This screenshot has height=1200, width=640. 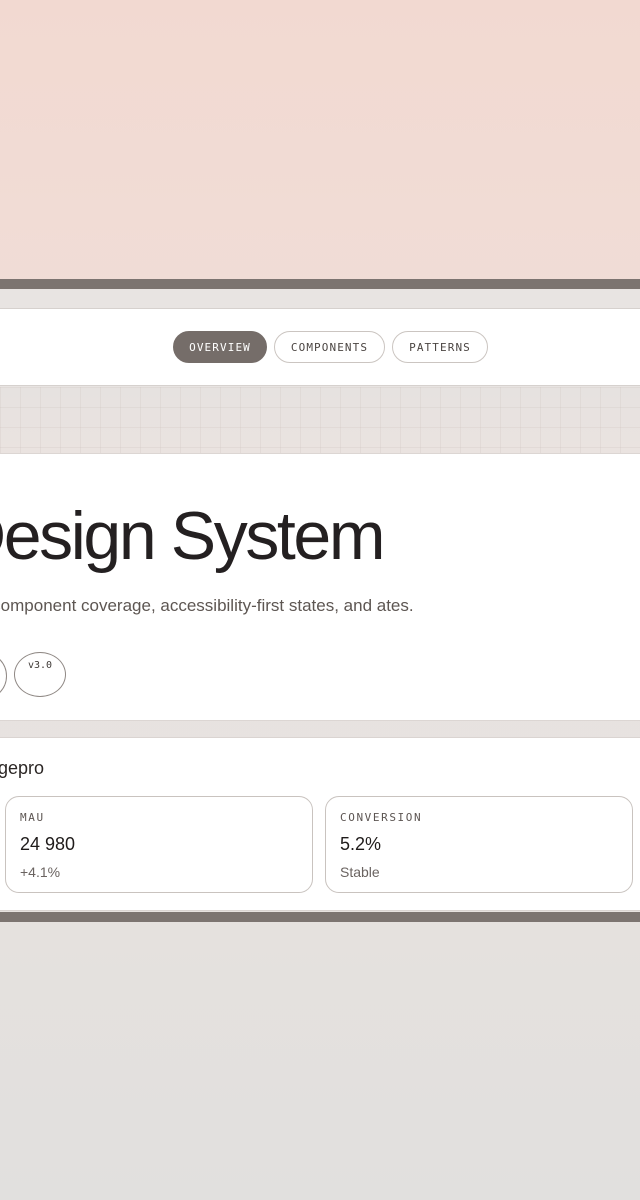 What do you see at coordinates (479, 844) in the screenshot?
I see `stat-card-conversion: CONVERSION 5.2% Stable` at bounding box center [479, 844].